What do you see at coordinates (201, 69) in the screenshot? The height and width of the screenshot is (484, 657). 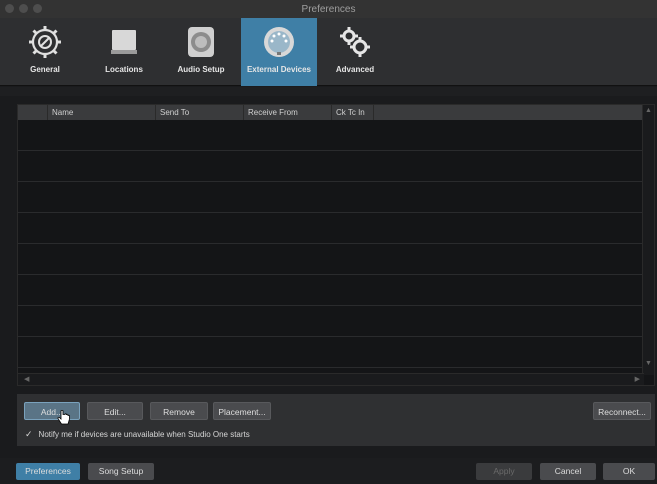 I see `tab-audio-setup-label: Audio Setup` at bounding box center [201, 69].